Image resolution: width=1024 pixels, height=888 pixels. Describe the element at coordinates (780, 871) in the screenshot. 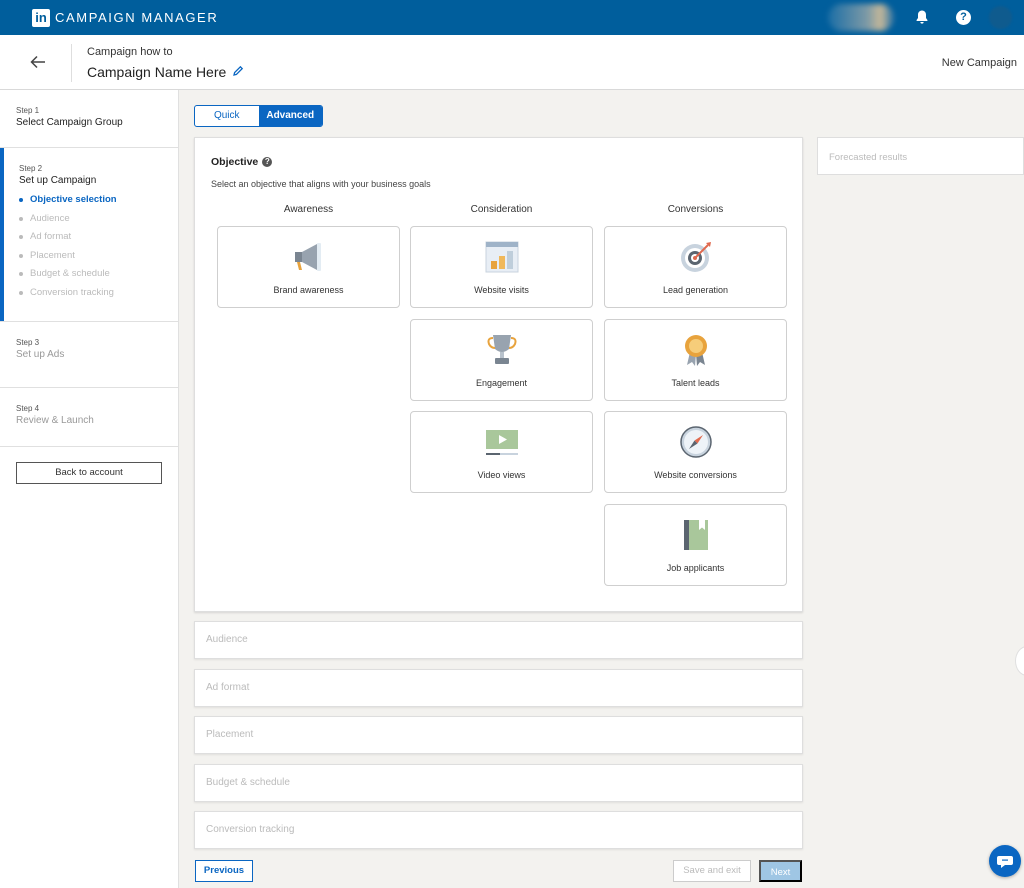

I see `next-button: Next` at that location.